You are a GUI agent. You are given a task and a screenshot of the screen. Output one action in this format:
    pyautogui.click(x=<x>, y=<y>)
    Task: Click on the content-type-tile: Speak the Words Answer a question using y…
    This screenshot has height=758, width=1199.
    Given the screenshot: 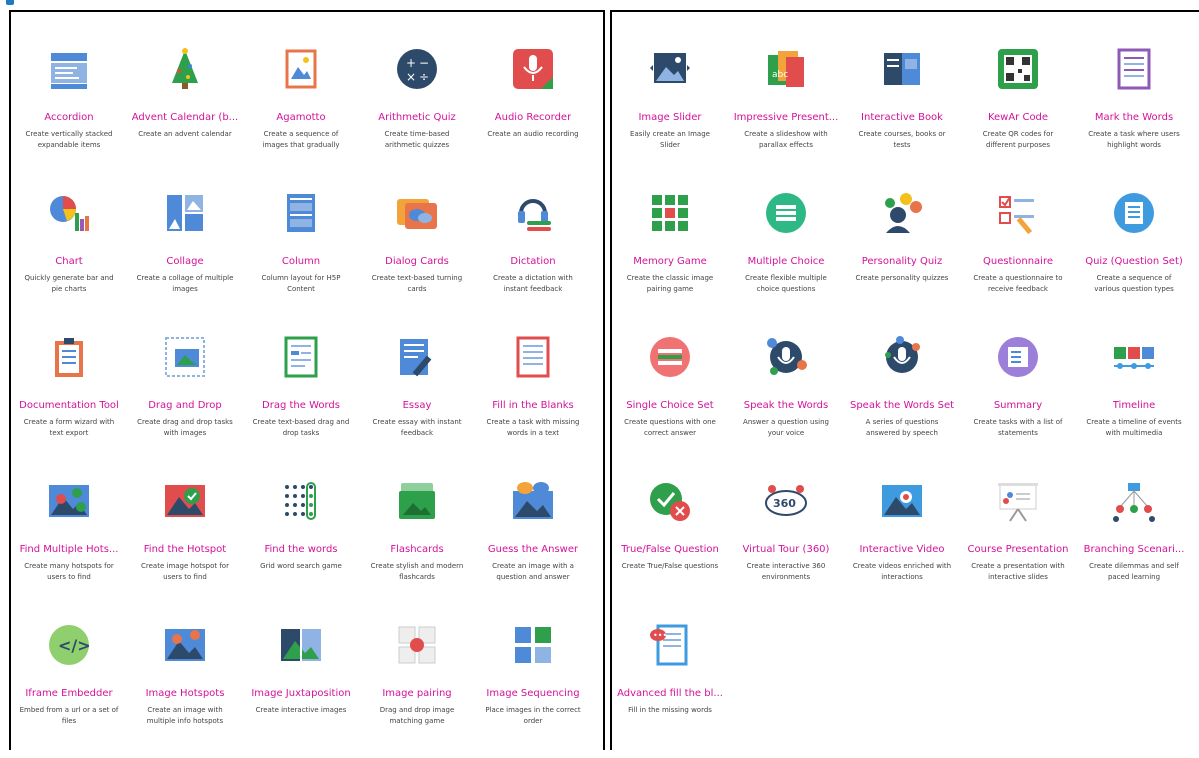 What is the action you would take?
    pyautogui.click(x=786, y=398)
    